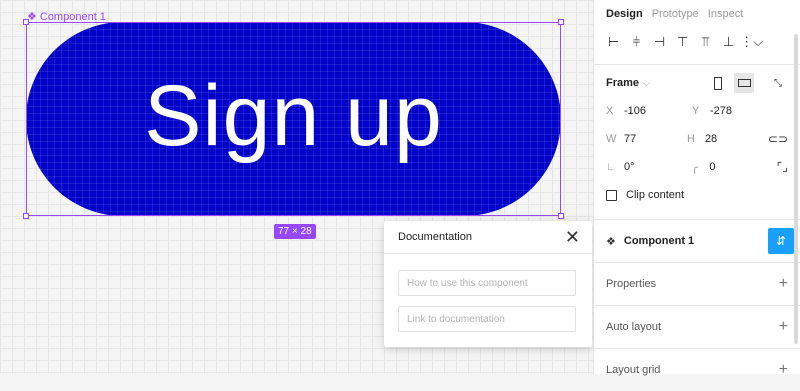 The height and width of the screenshot is (391, 800). What do you see at coordinates (697, 139) in the screenshot?
I see `size-row: W 77 H 28 ⊂⊃` at bounding box center [697, 139].